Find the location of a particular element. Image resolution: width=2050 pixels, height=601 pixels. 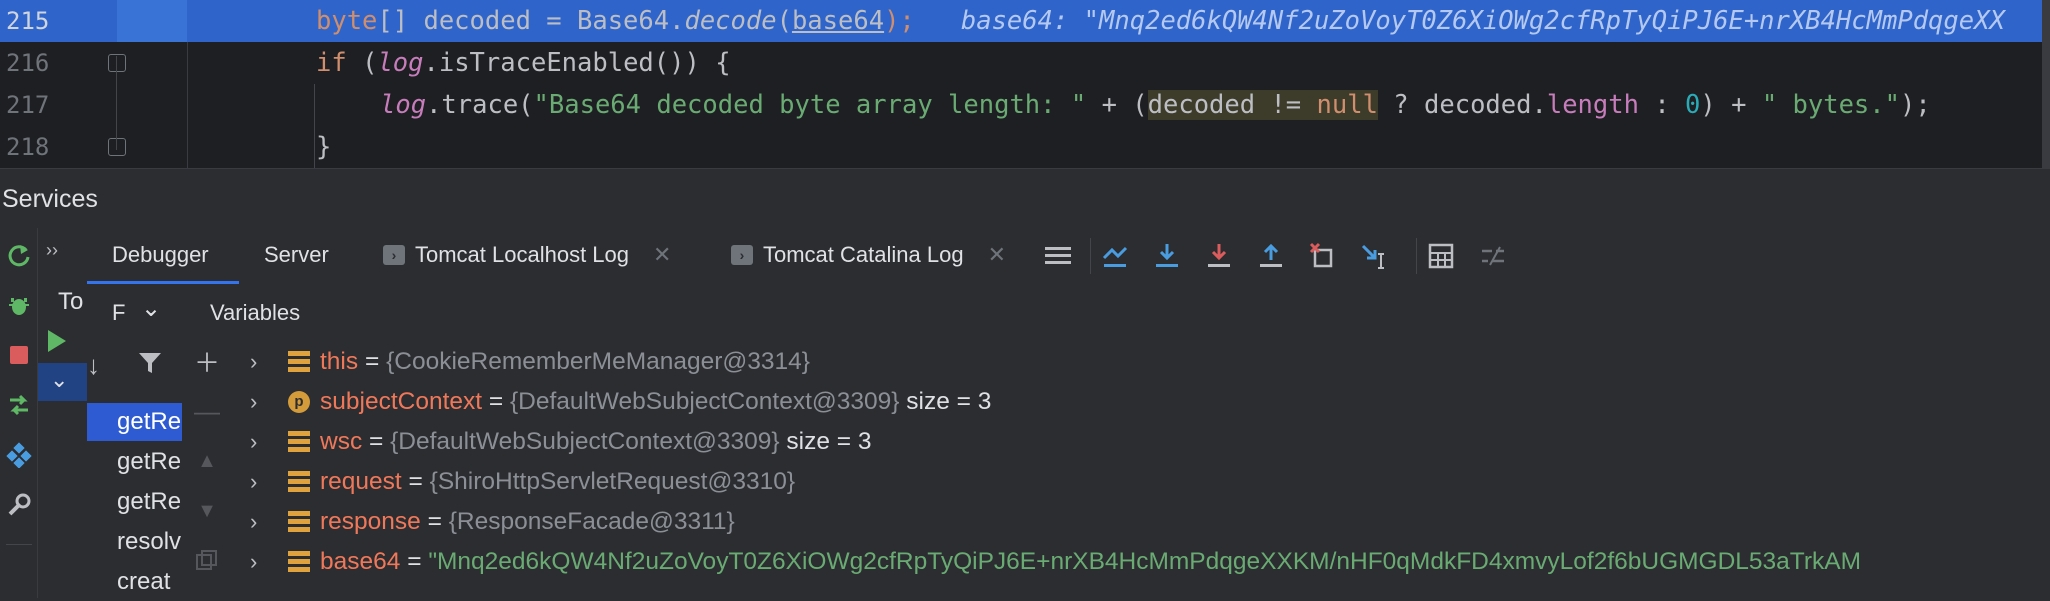

expand-icon: ›› is located at coordinates (52, 250).